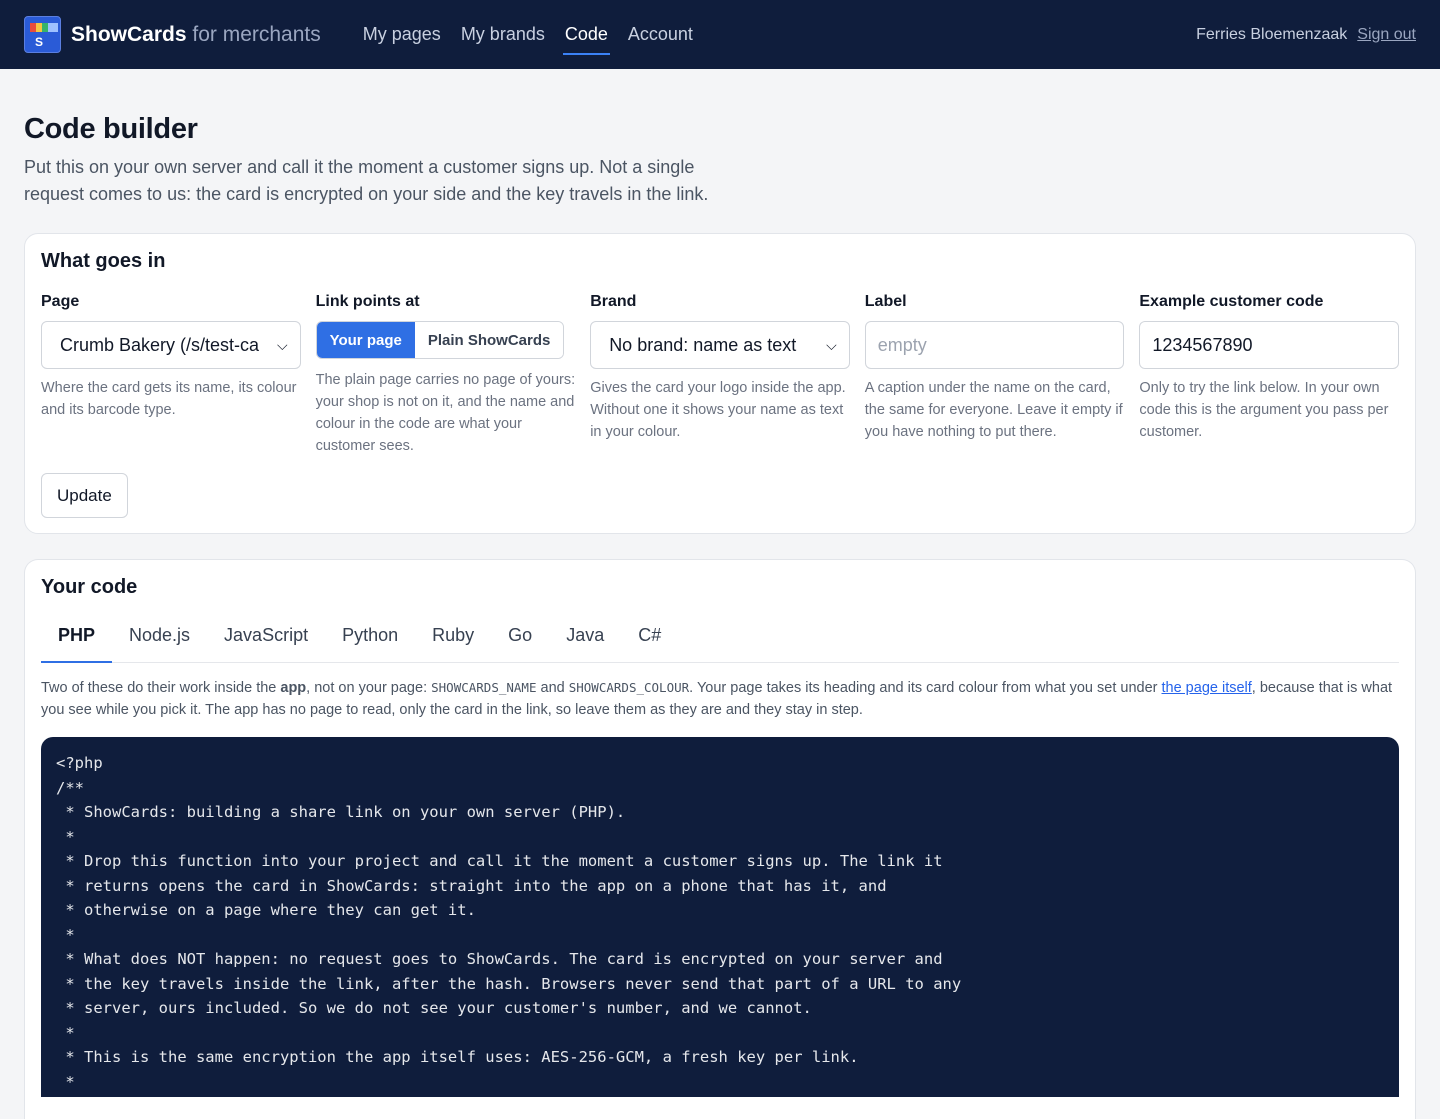 This screenshot has height=1119, width=1440. What do you see at coordinates (629, 687) in the screenshot?
I see `const-showcards-colour: SHOWCARDS_COLOUR` at bounding box center [629, 687].